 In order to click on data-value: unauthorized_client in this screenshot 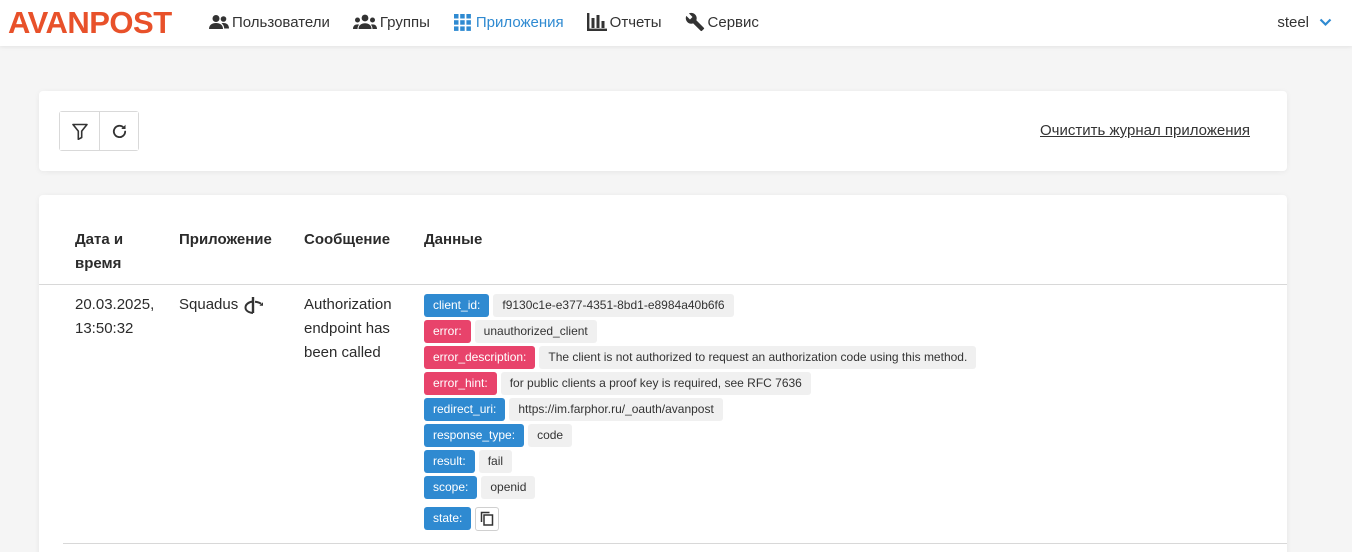, I will do `click(535, 331)`.